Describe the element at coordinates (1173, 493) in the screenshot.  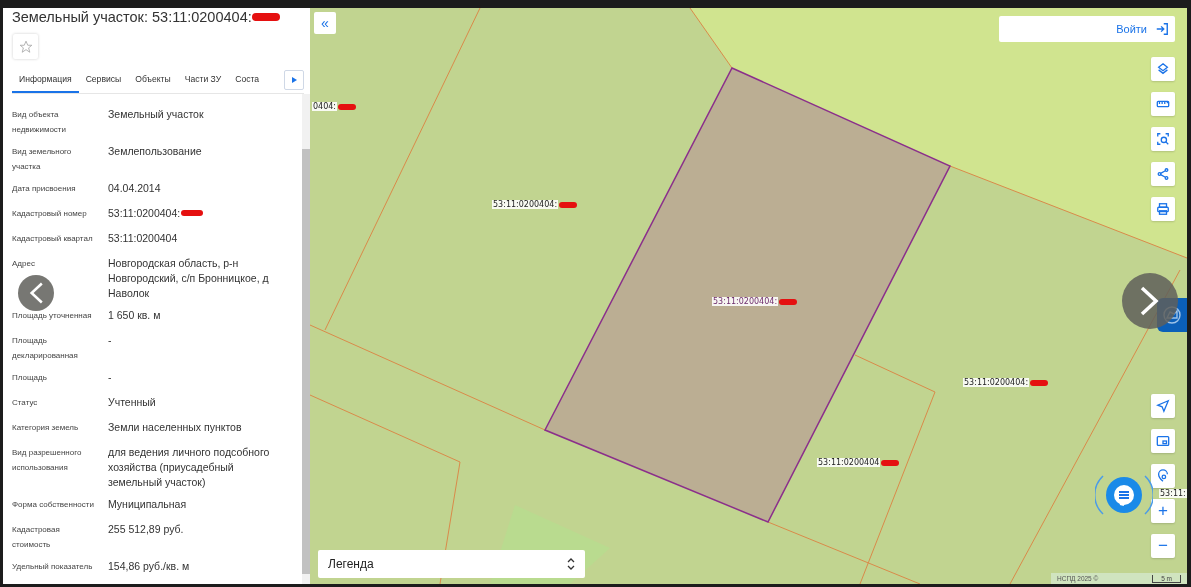
I see `parcel-label: 53:11:` at that location.